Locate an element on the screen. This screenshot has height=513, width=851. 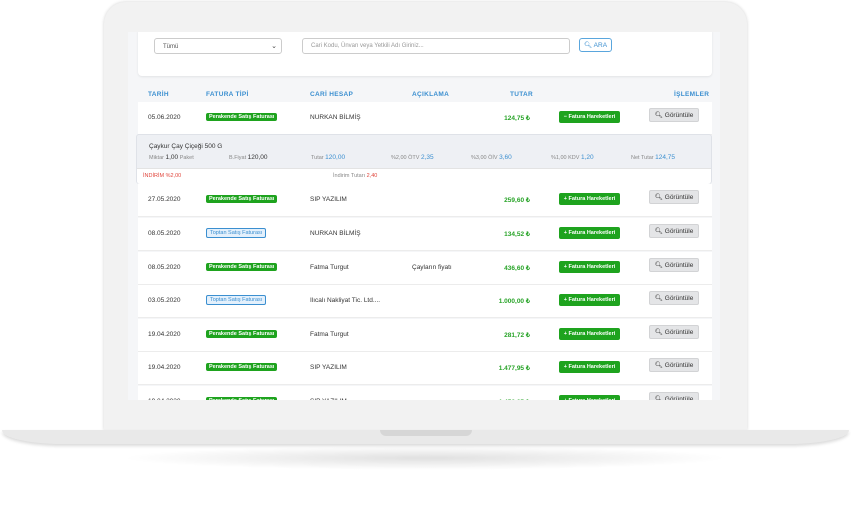
detail-discount-row: İNDİRİM %2,00 İndirim Tutarı 2,40 is located at coordinates (424, 176).